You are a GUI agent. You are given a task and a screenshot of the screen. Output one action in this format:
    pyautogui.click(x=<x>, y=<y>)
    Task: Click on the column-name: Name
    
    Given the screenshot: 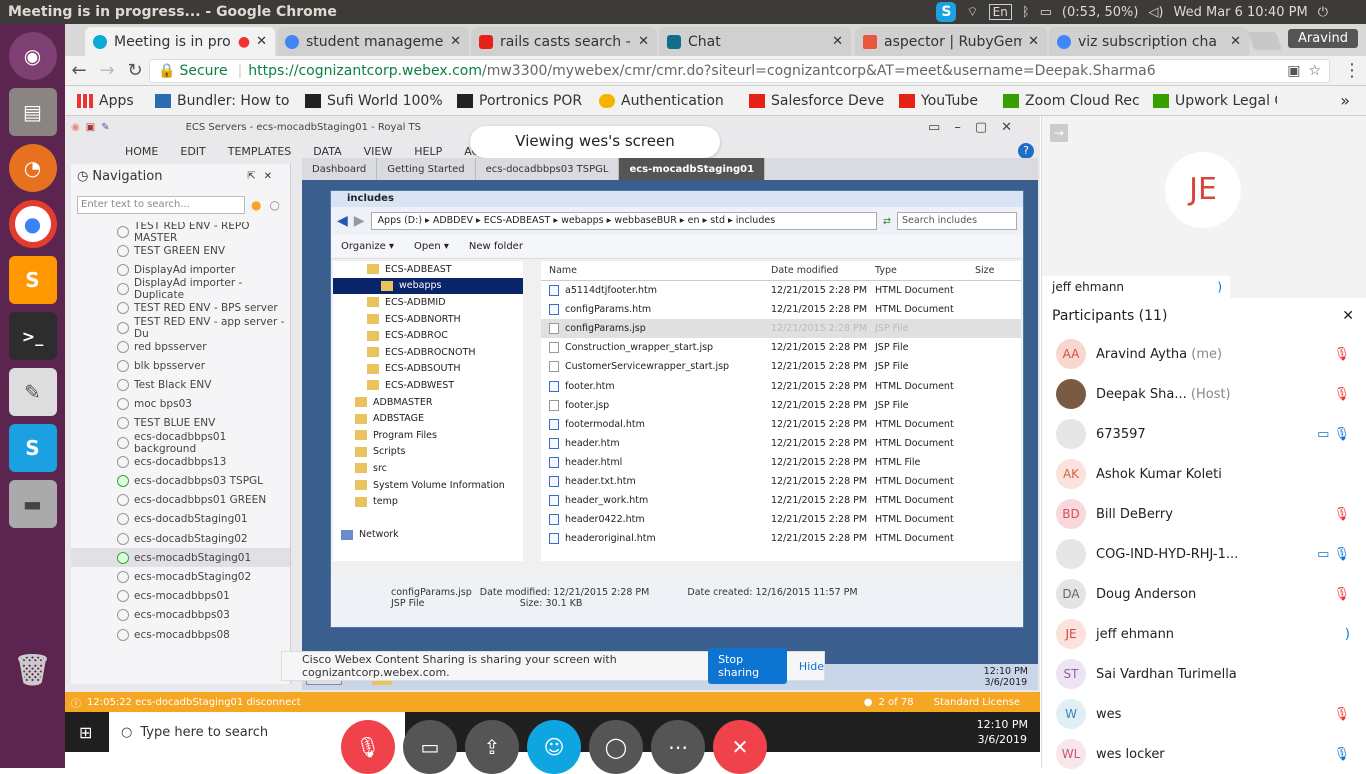 What is the action you would take?
    pyautogui.click(x=656, y=270)
    